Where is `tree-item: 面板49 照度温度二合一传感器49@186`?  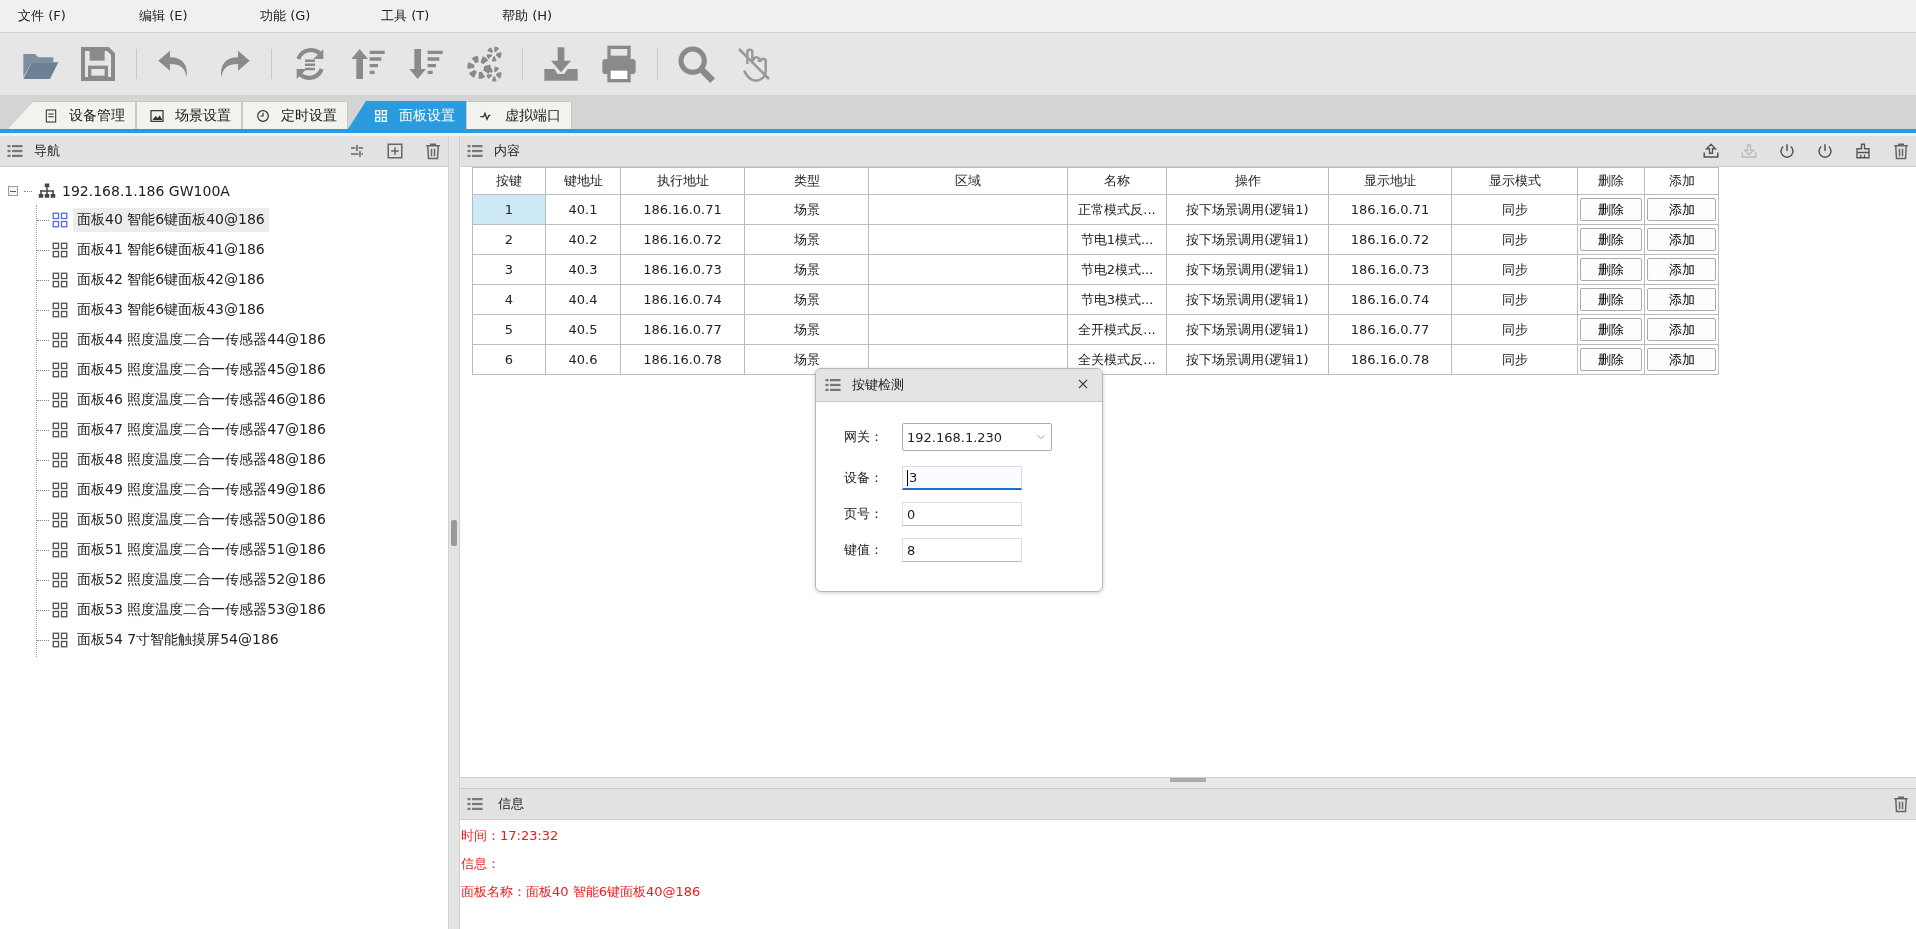
tree-item: 面板49 照度温度二合一传感器49@186 is located at coordinates (201, 490).